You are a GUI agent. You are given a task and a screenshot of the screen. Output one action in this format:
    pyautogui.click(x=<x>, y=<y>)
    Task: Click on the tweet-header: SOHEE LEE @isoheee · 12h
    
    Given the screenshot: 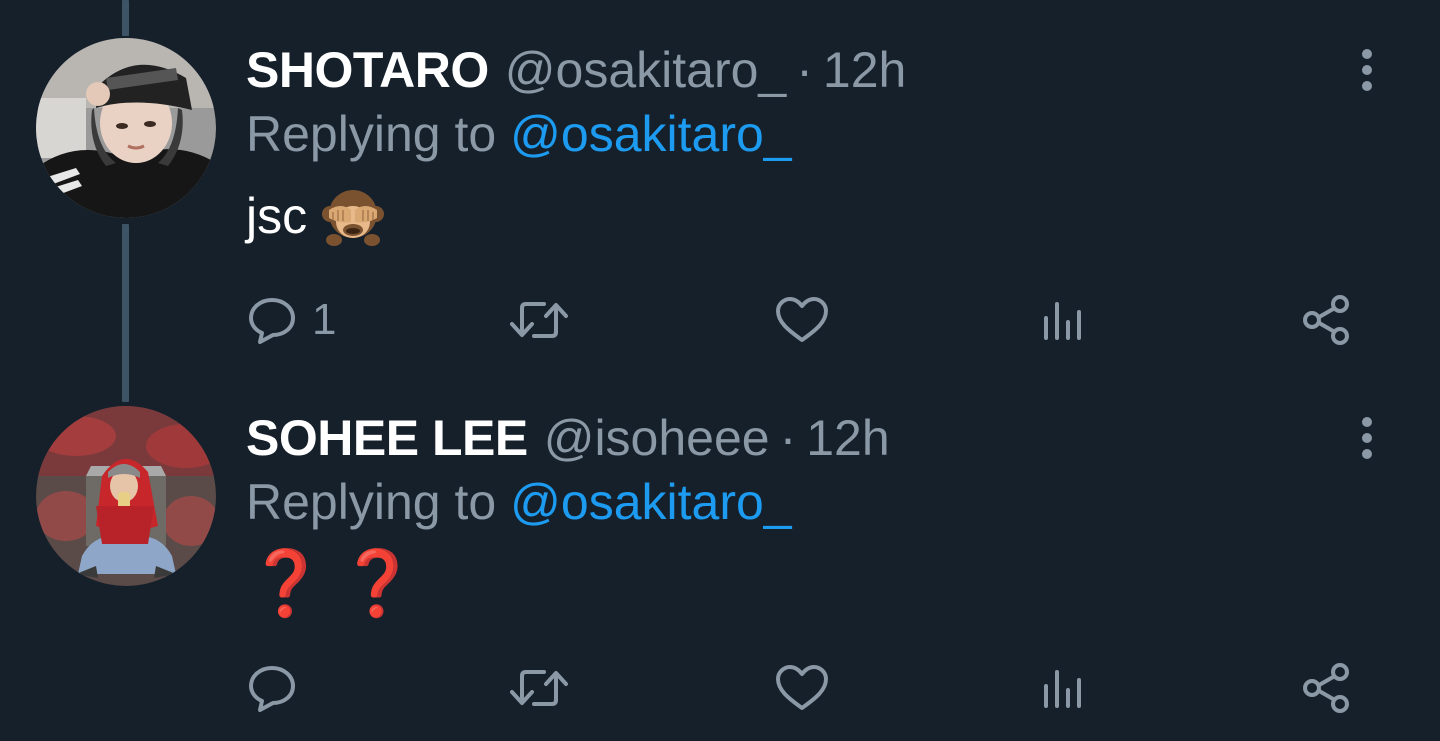 What is the action you would take?
    pyautogui.click(x=568, y=438)
    